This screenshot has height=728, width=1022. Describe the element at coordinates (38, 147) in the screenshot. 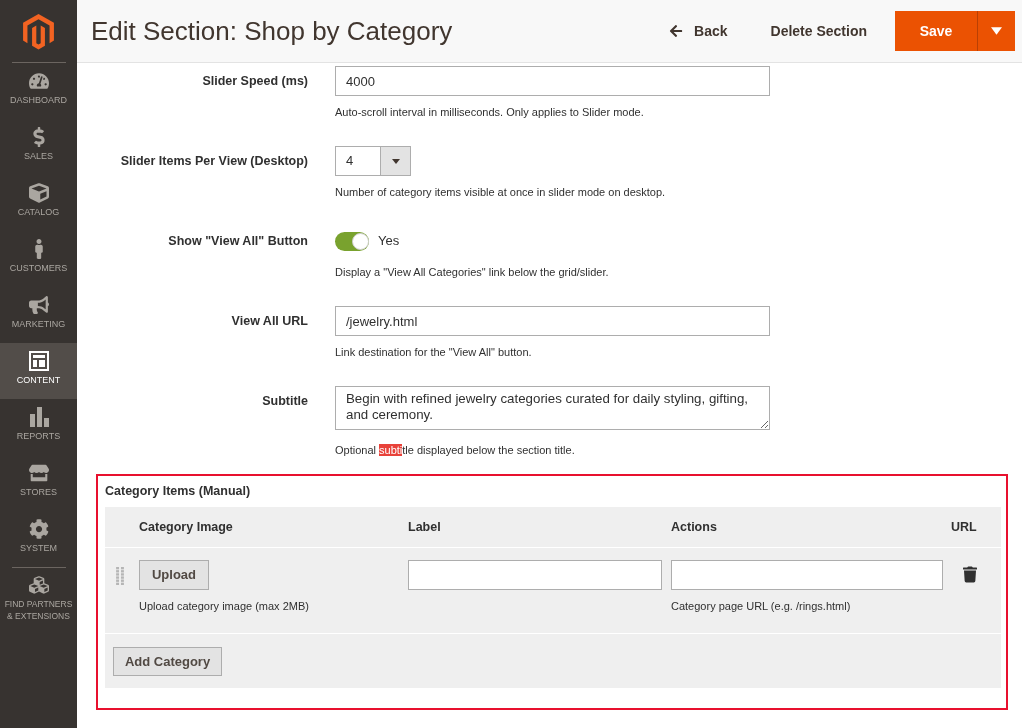

I see `sidebar-item: SALES` at that location.